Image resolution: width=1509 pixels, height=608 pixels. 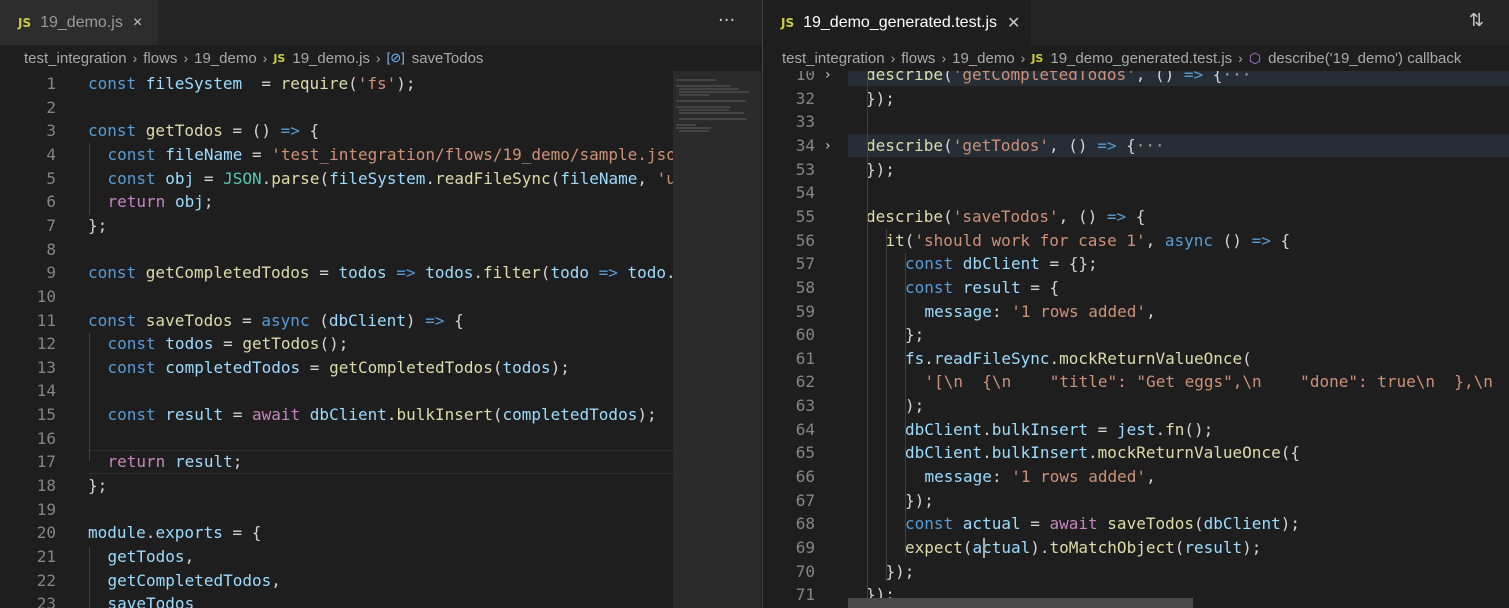 What do you see at coordinates (98, 225) in the screenshot?
I see `code-text: };` at bounding box center [98, 225].